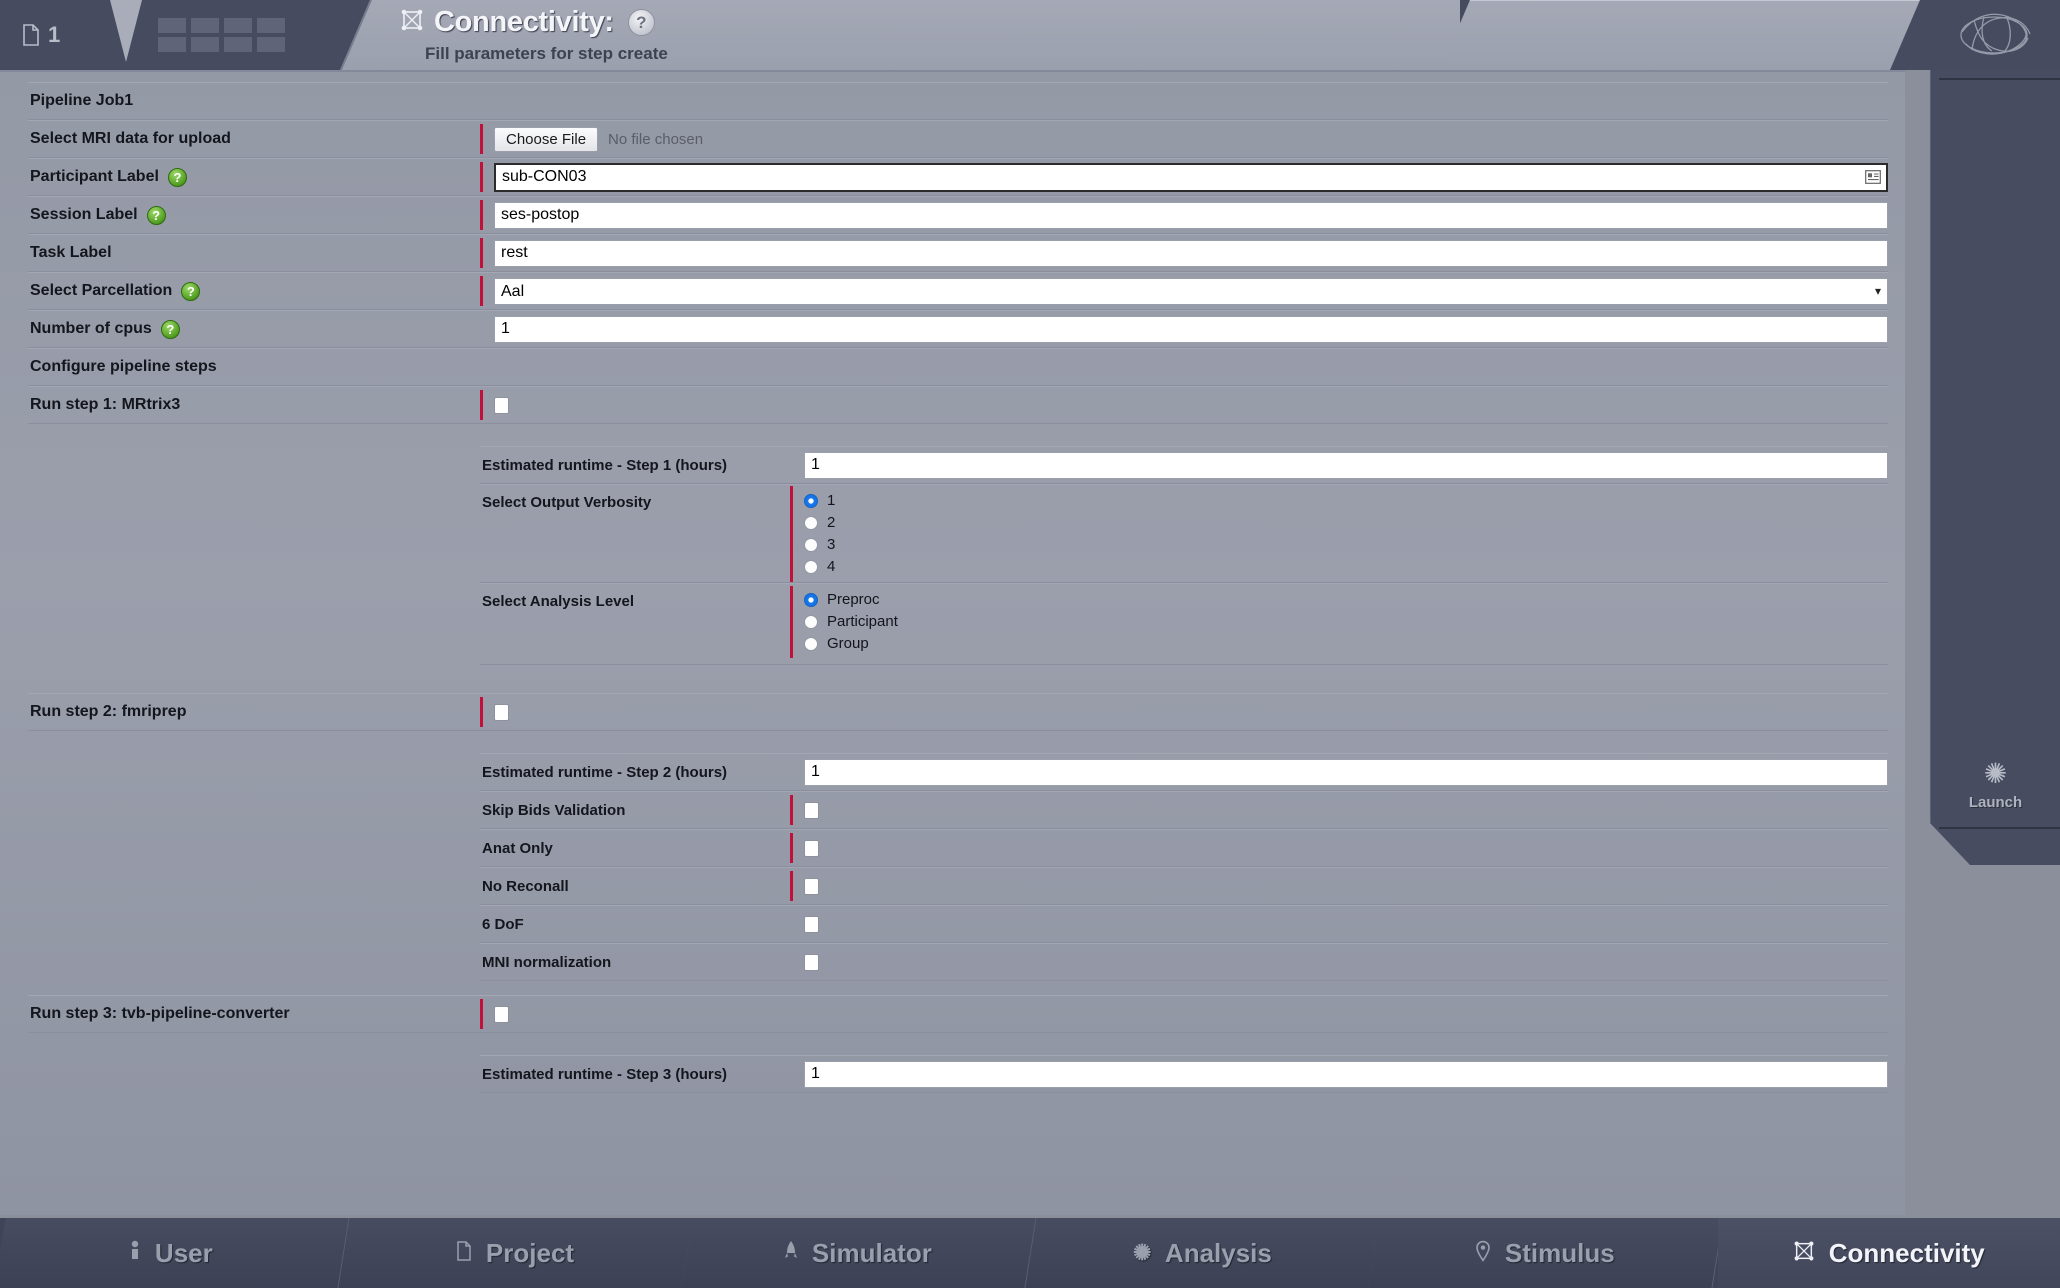 The width and height of the screenshot is (2060, 1288). What do you see at coordinates (958, 405) in the screenshot?
I see `step1-toggle-row: Run step 1: MRtrix3` at bounding box center [958, 405].